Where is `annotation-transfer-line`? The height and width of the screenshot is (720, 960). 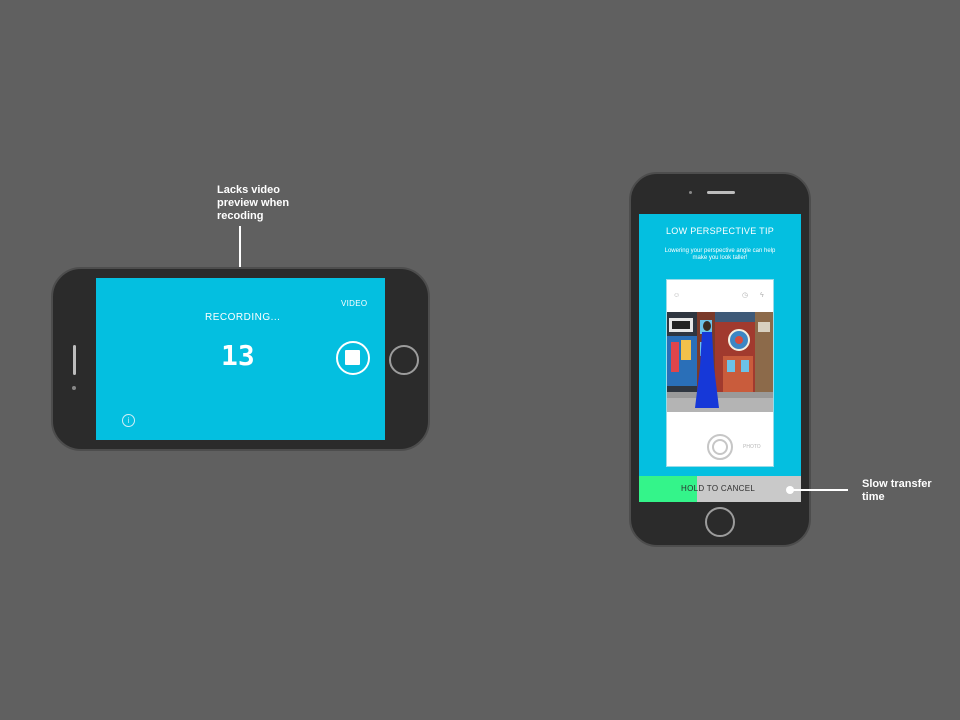
annotation-transfer-line is located at coordinates (820, 490).